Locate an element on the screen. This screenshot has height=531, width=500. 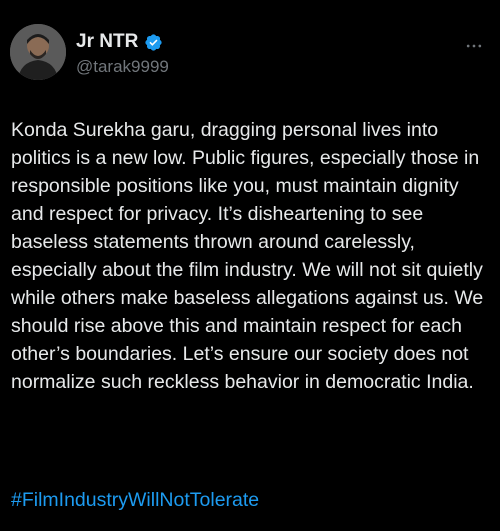
hashtag-link: #FilmIndustryWillNotTolerate is located at coordinates (135, 500).